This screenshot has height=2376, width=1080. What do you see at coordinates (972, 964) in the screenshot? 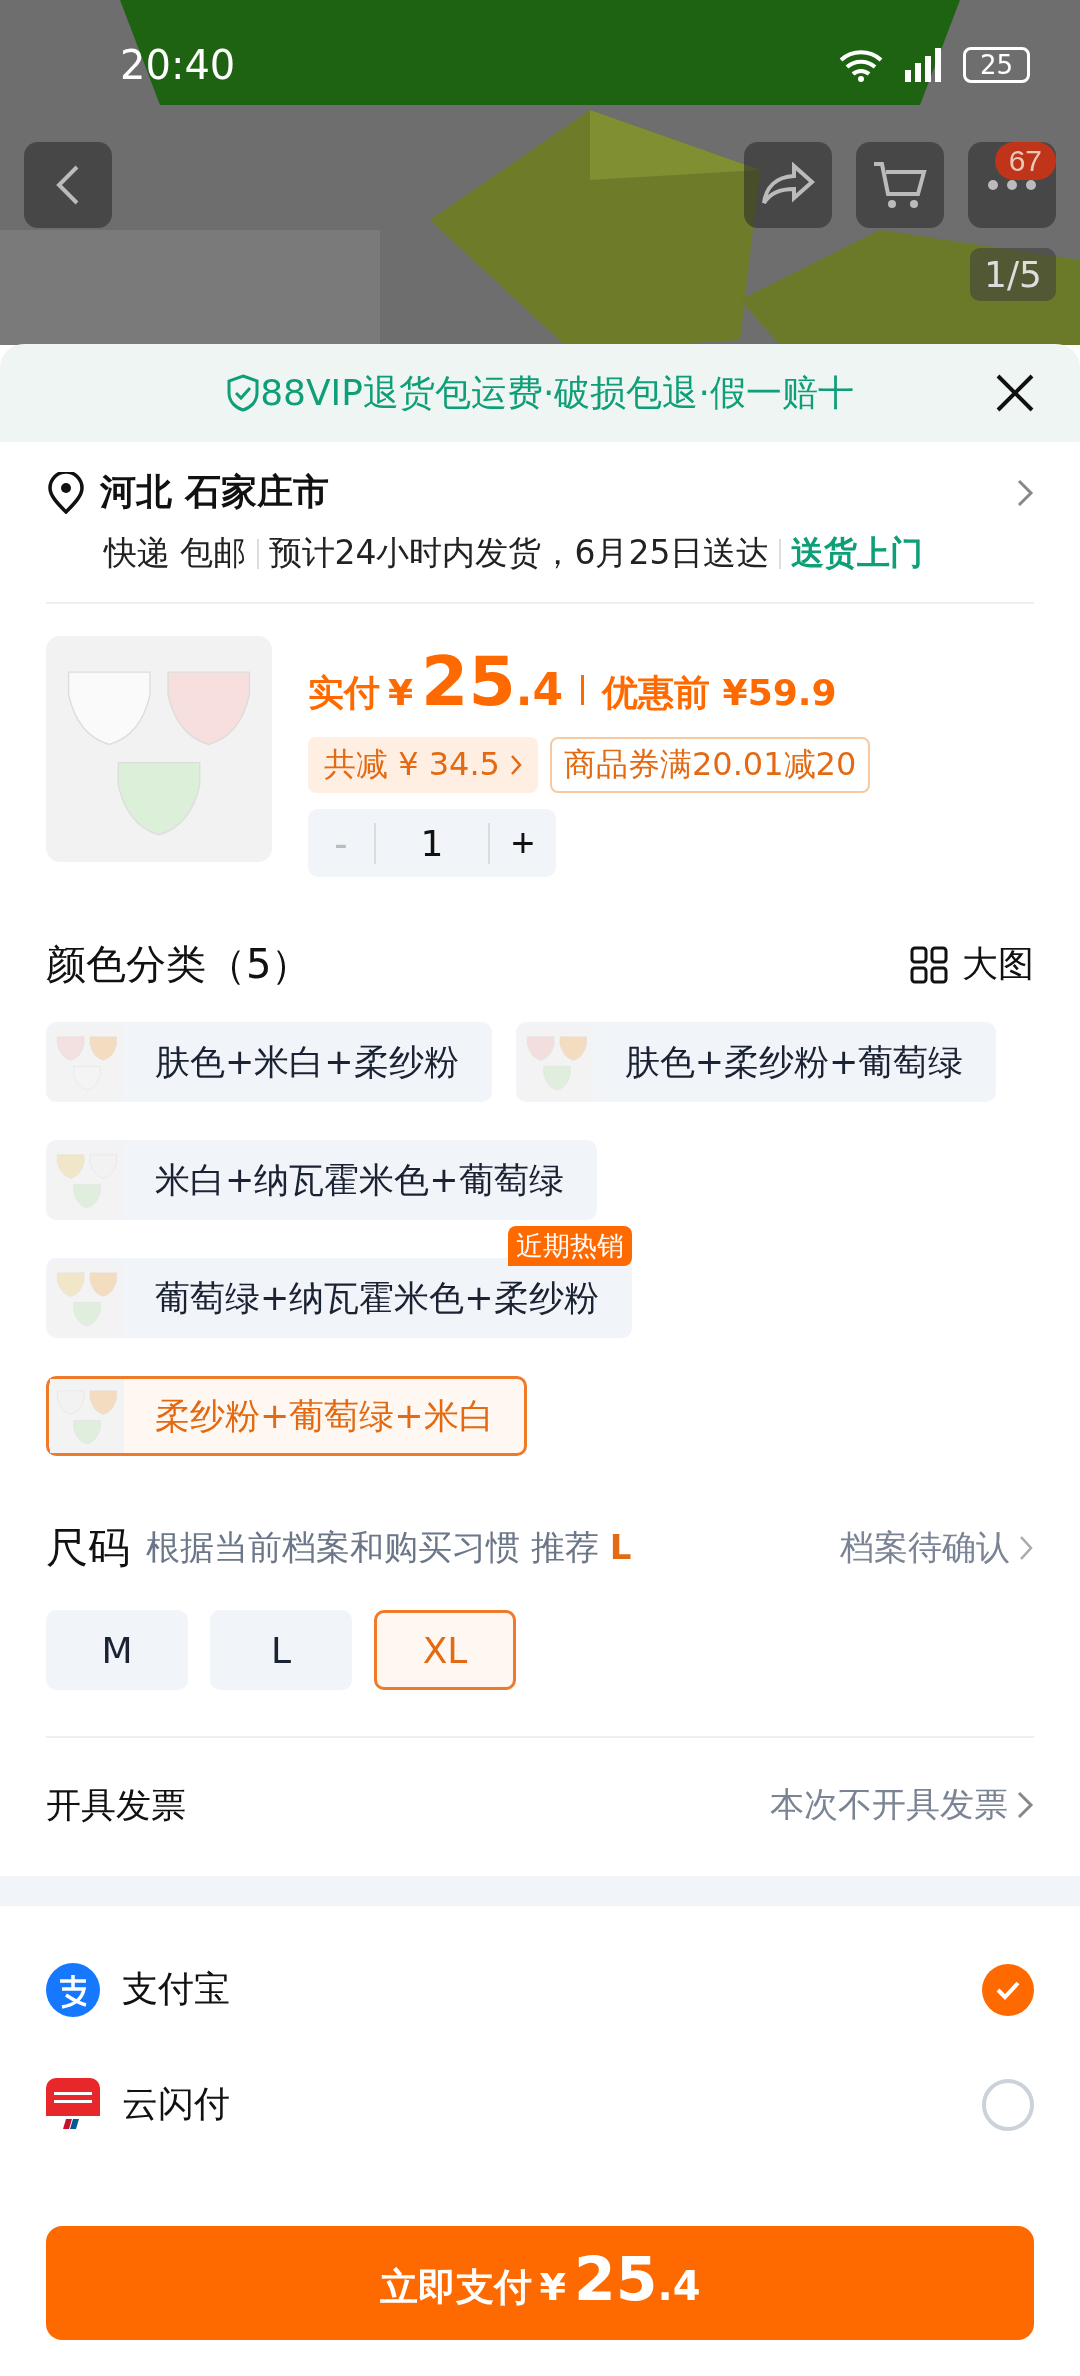
I see `large-view-toggle: 大图` at bounding box center [972, 964].